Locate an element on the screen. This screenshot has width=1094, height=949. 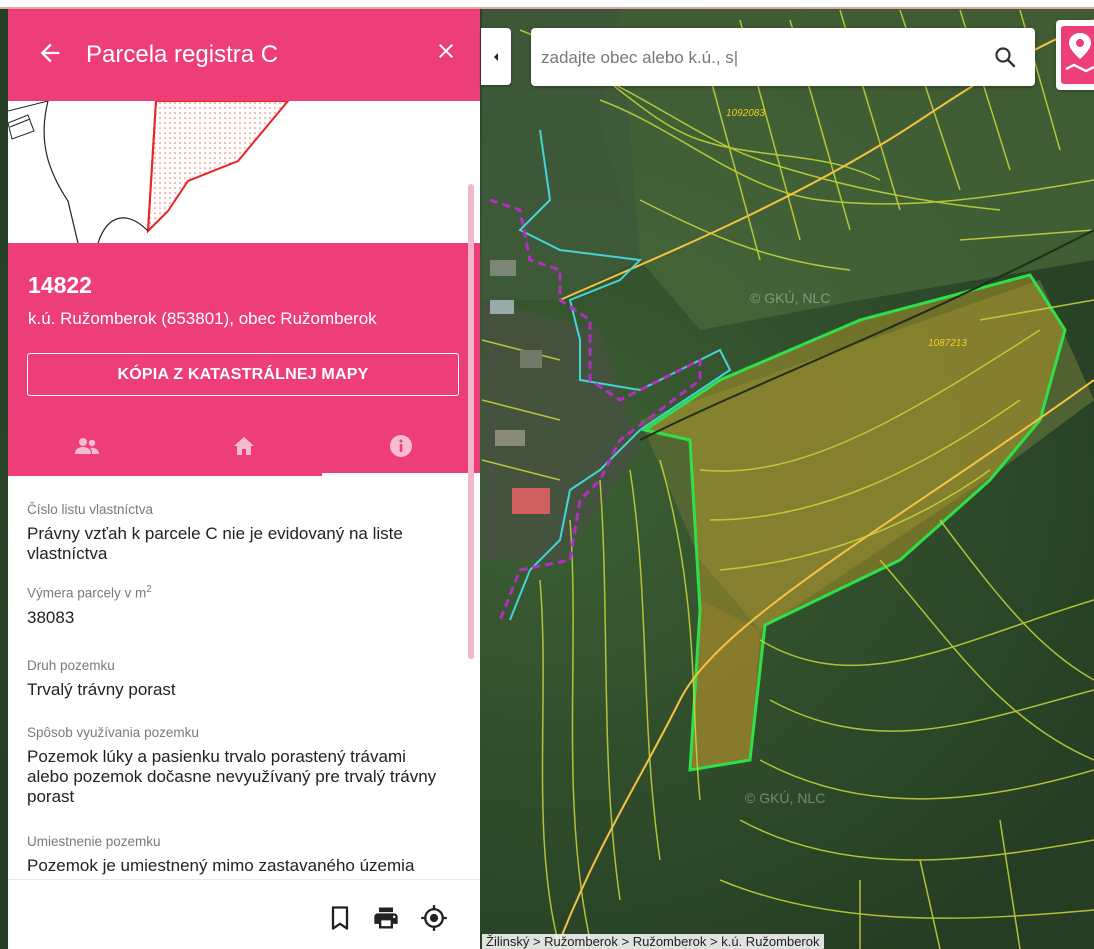
field-label: Spôsob využívania pozemku is located at coordinates (113, 732).